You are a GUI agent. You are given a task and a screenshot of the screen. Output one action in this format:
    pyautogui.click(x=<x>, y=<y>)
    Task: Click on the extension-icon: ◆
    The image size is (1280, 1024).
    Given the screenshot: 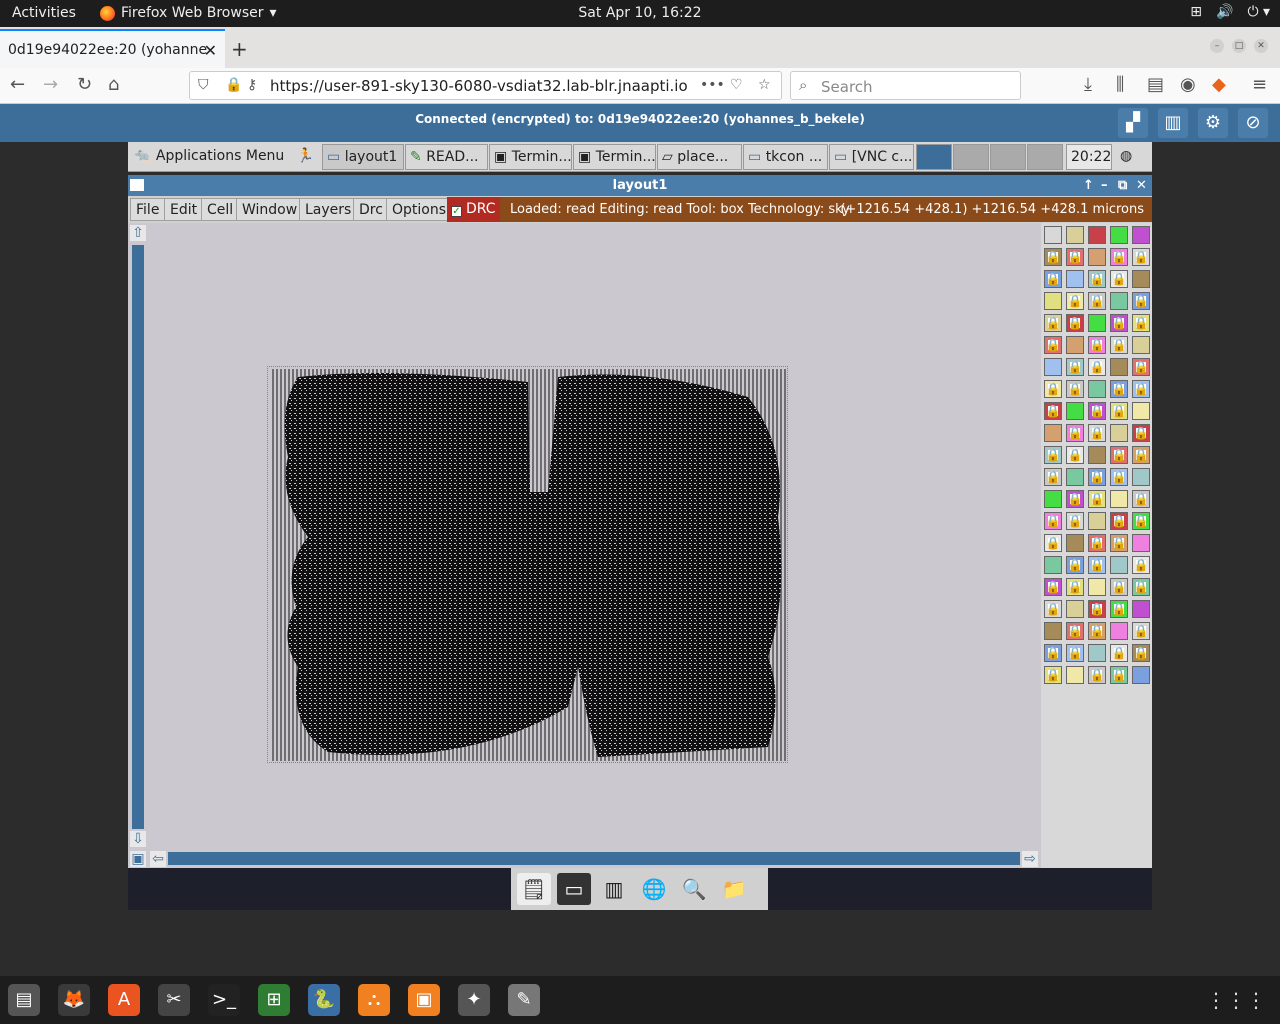 What is the action you would take?
    pyautogui.click(x=1219, y=84)
    